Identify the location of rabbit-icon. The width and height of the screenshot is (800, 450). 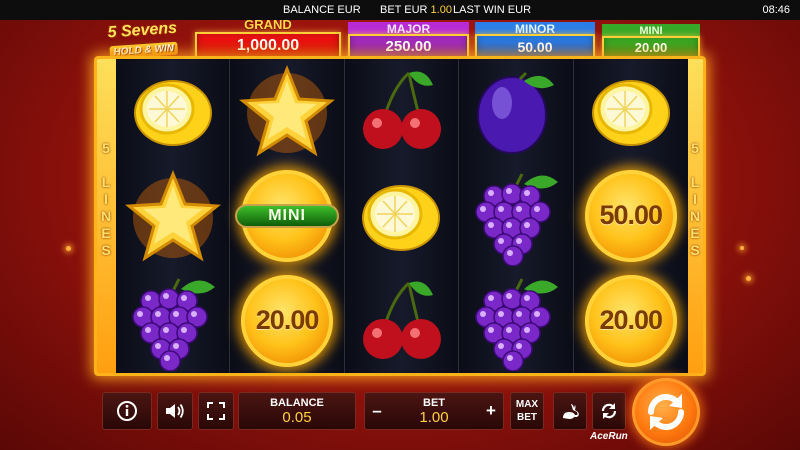
(571, 411).